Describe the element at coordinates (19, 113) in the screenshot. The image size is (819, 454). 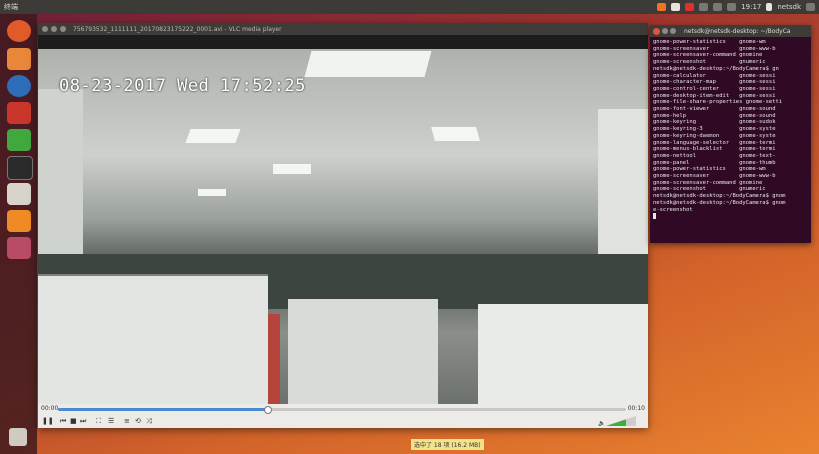
I see `settings-icon` at that location.